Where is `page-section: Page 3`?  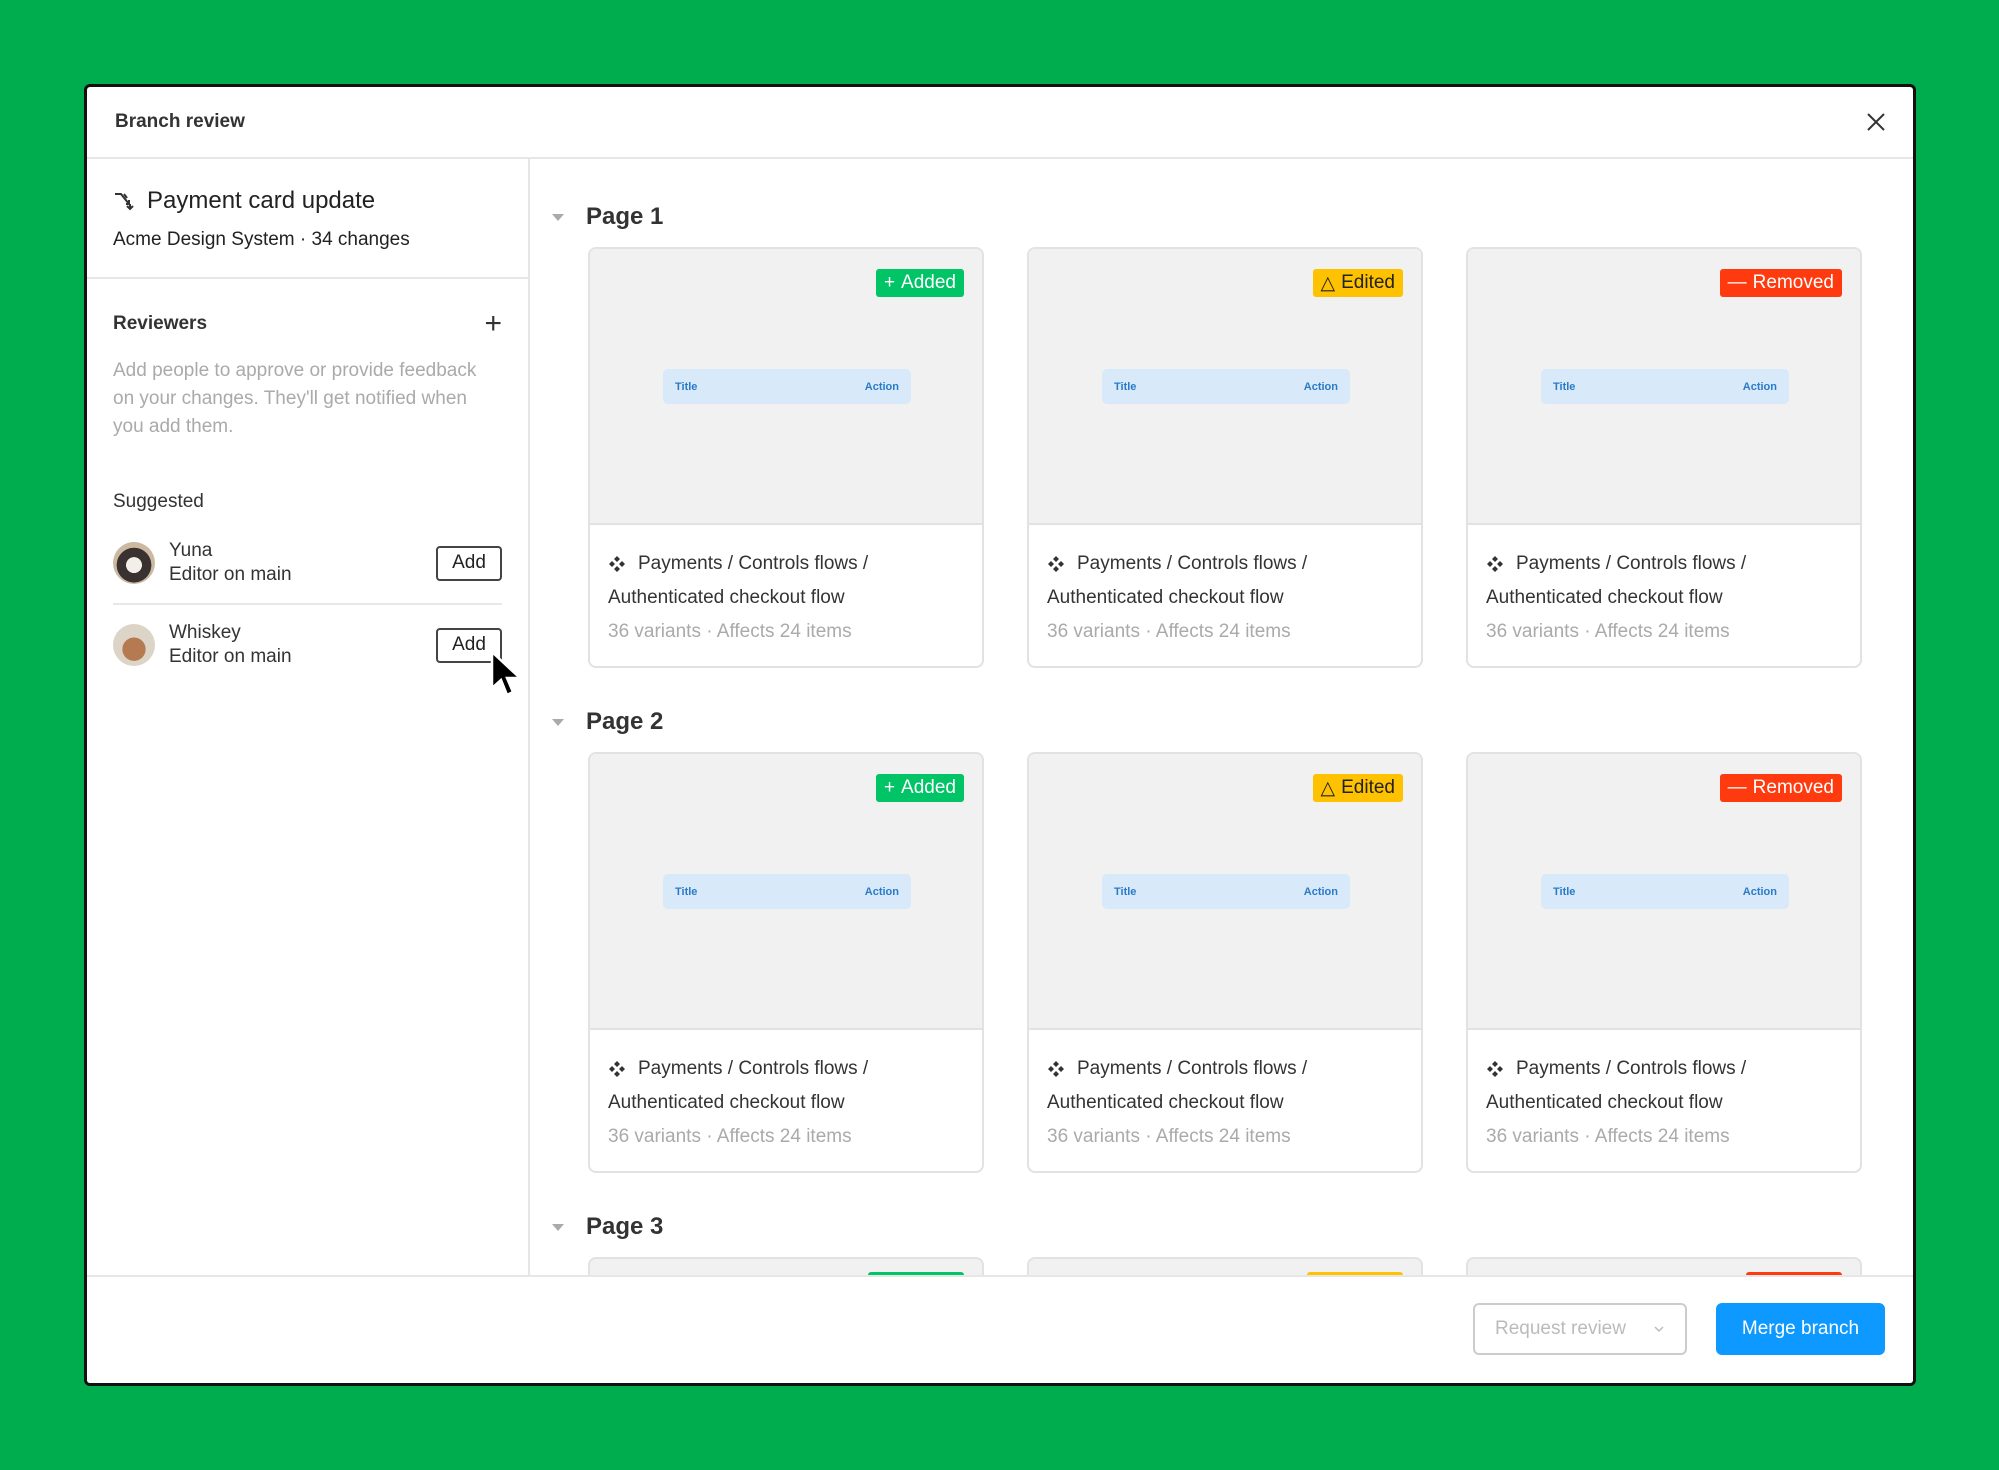
page-section: Page 3 is located at coordinates (1196, 1241).